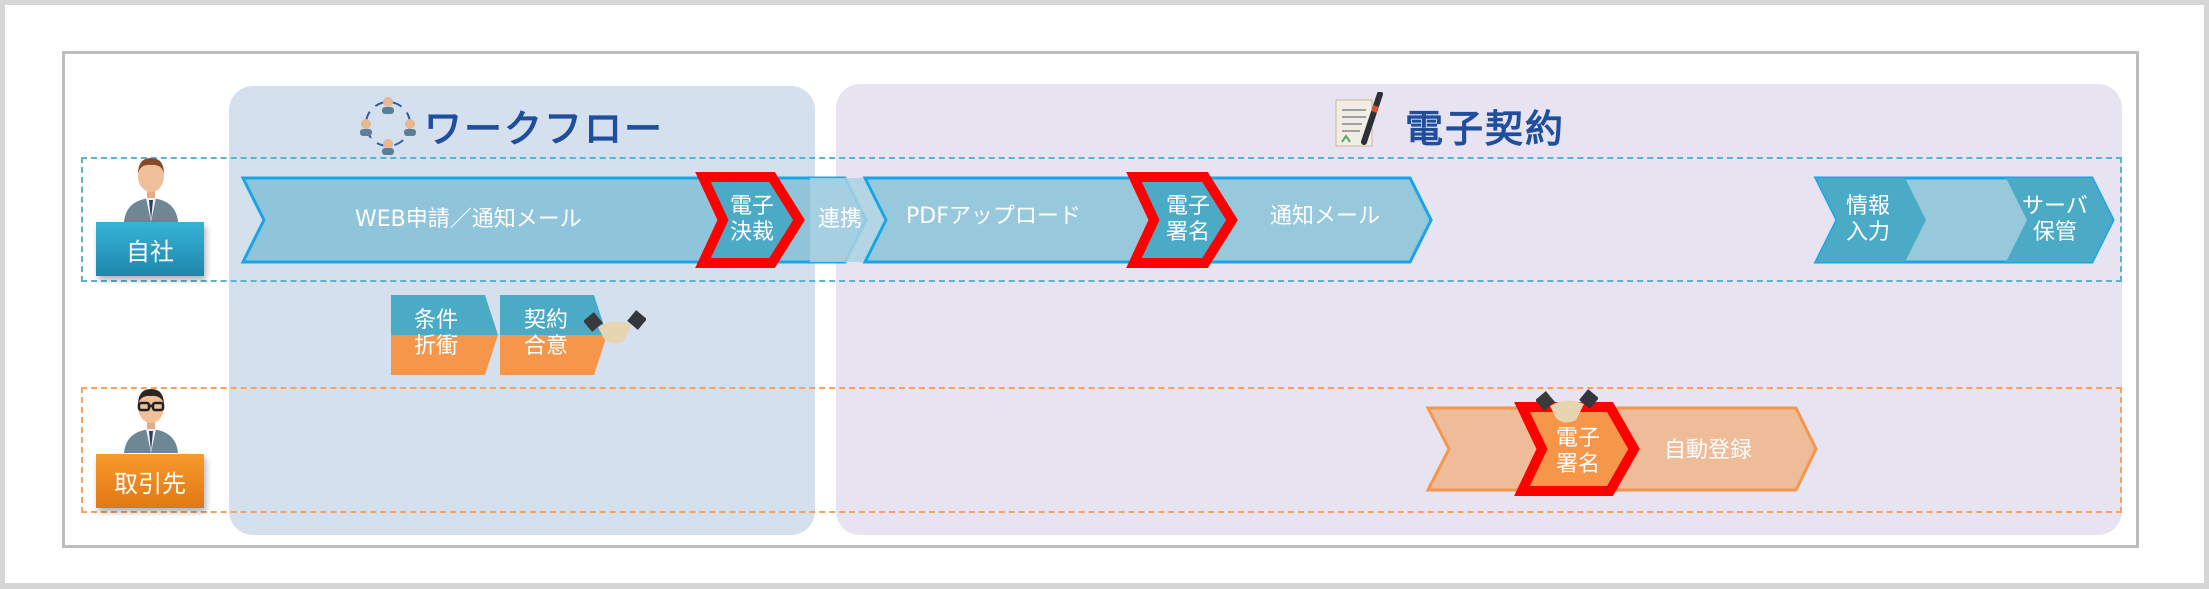  What do you see at coordinates (436, 346) in the screenshot?
I see `negotiation-step1-line2: 折衝` at bounding box center [436, 346].